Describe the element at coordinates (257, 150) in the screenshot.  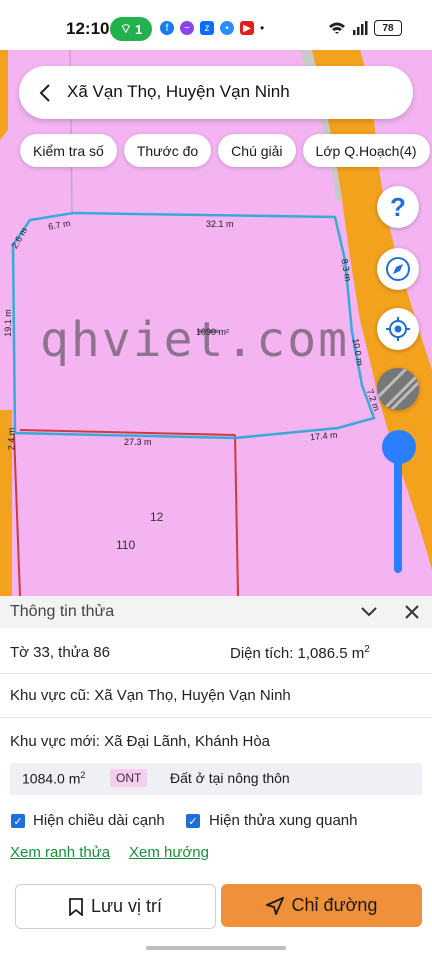
I see `legend-chip: Chú giải` at that location.